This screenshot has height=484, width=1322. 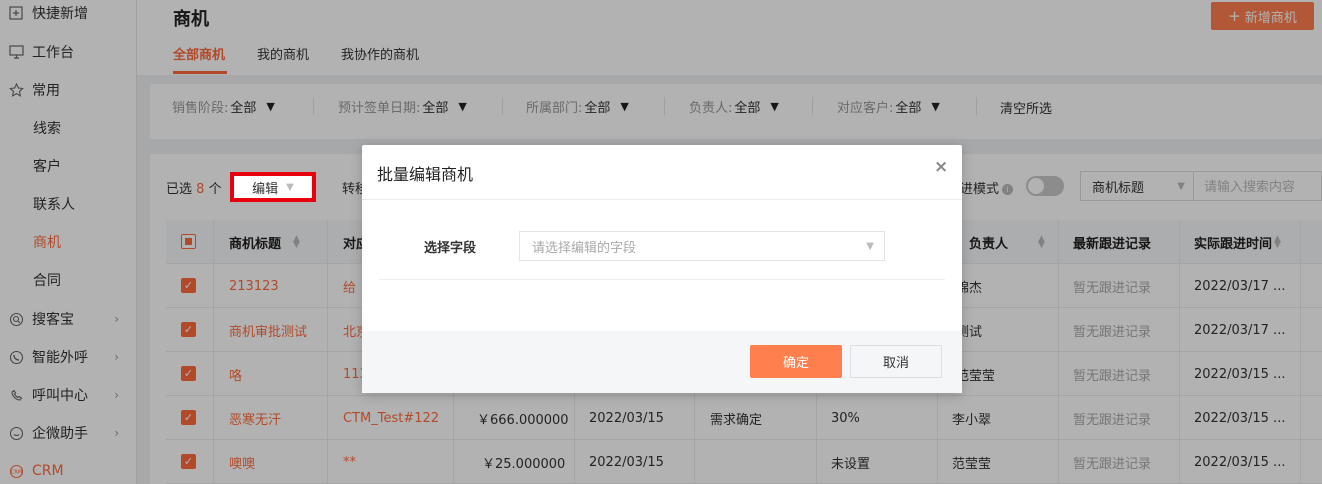 What do you see at coordinates (450, 248) in the screenshot?
I see `field-label: 选择字段` at bounding box center [450, 248].